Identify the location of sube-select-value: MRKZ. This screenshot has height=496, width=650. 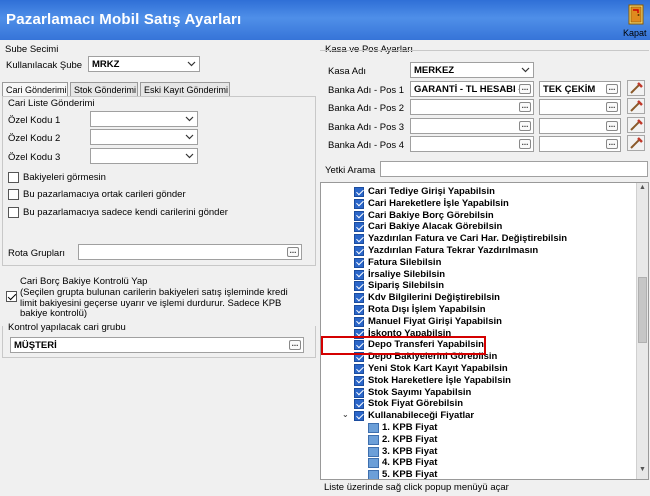
(106, 64).